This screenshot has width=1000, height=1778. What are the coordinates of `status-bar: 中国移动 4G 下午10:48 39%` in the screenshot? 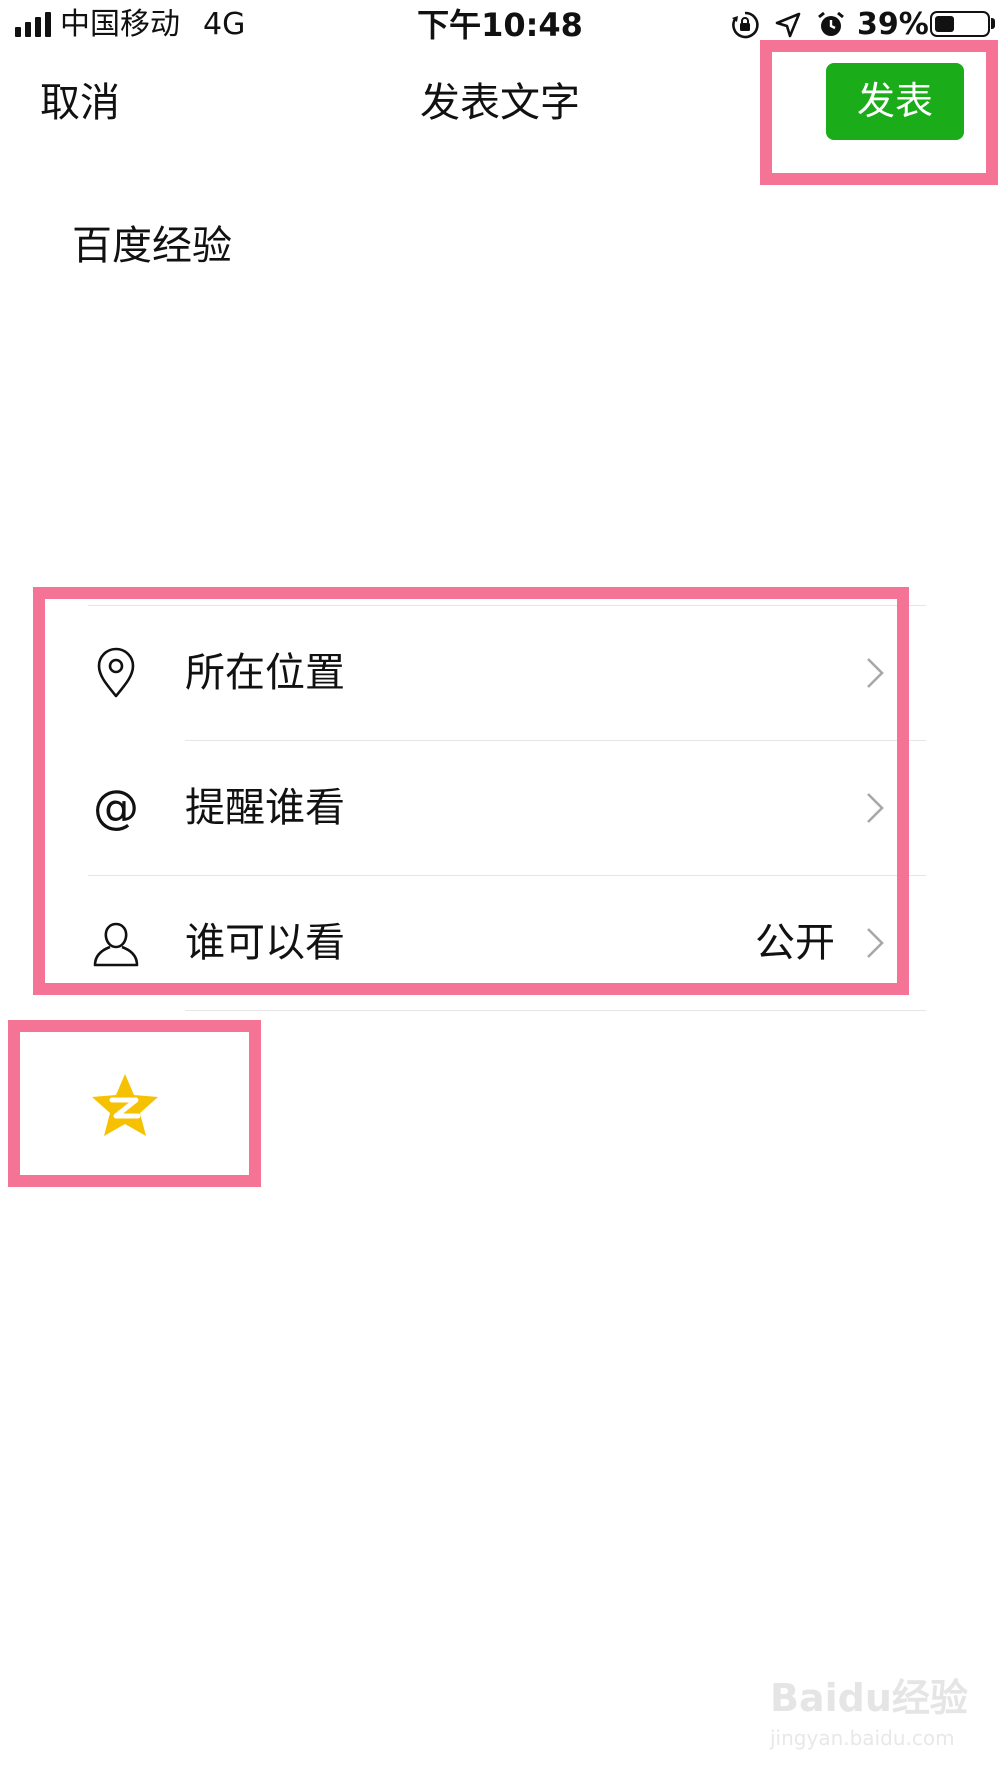 It's located at (500, 25).